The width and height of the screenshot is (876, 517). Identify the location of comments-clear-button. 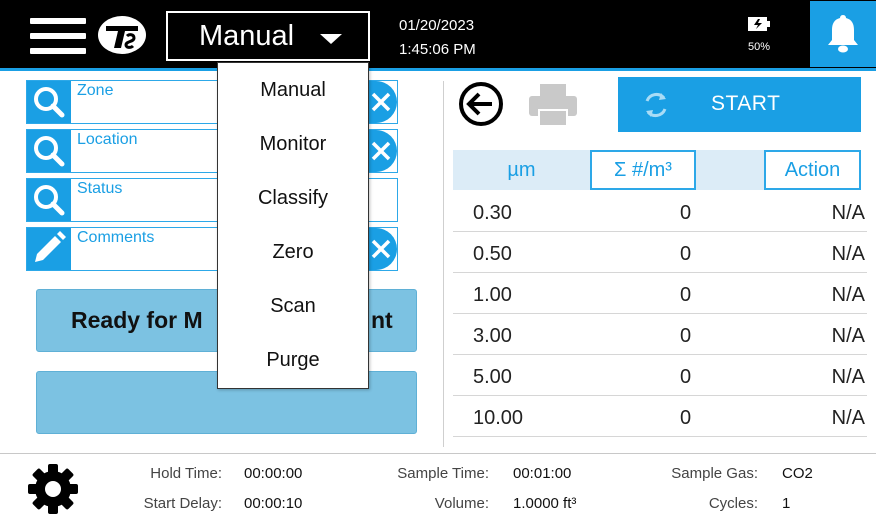
(382, 249).